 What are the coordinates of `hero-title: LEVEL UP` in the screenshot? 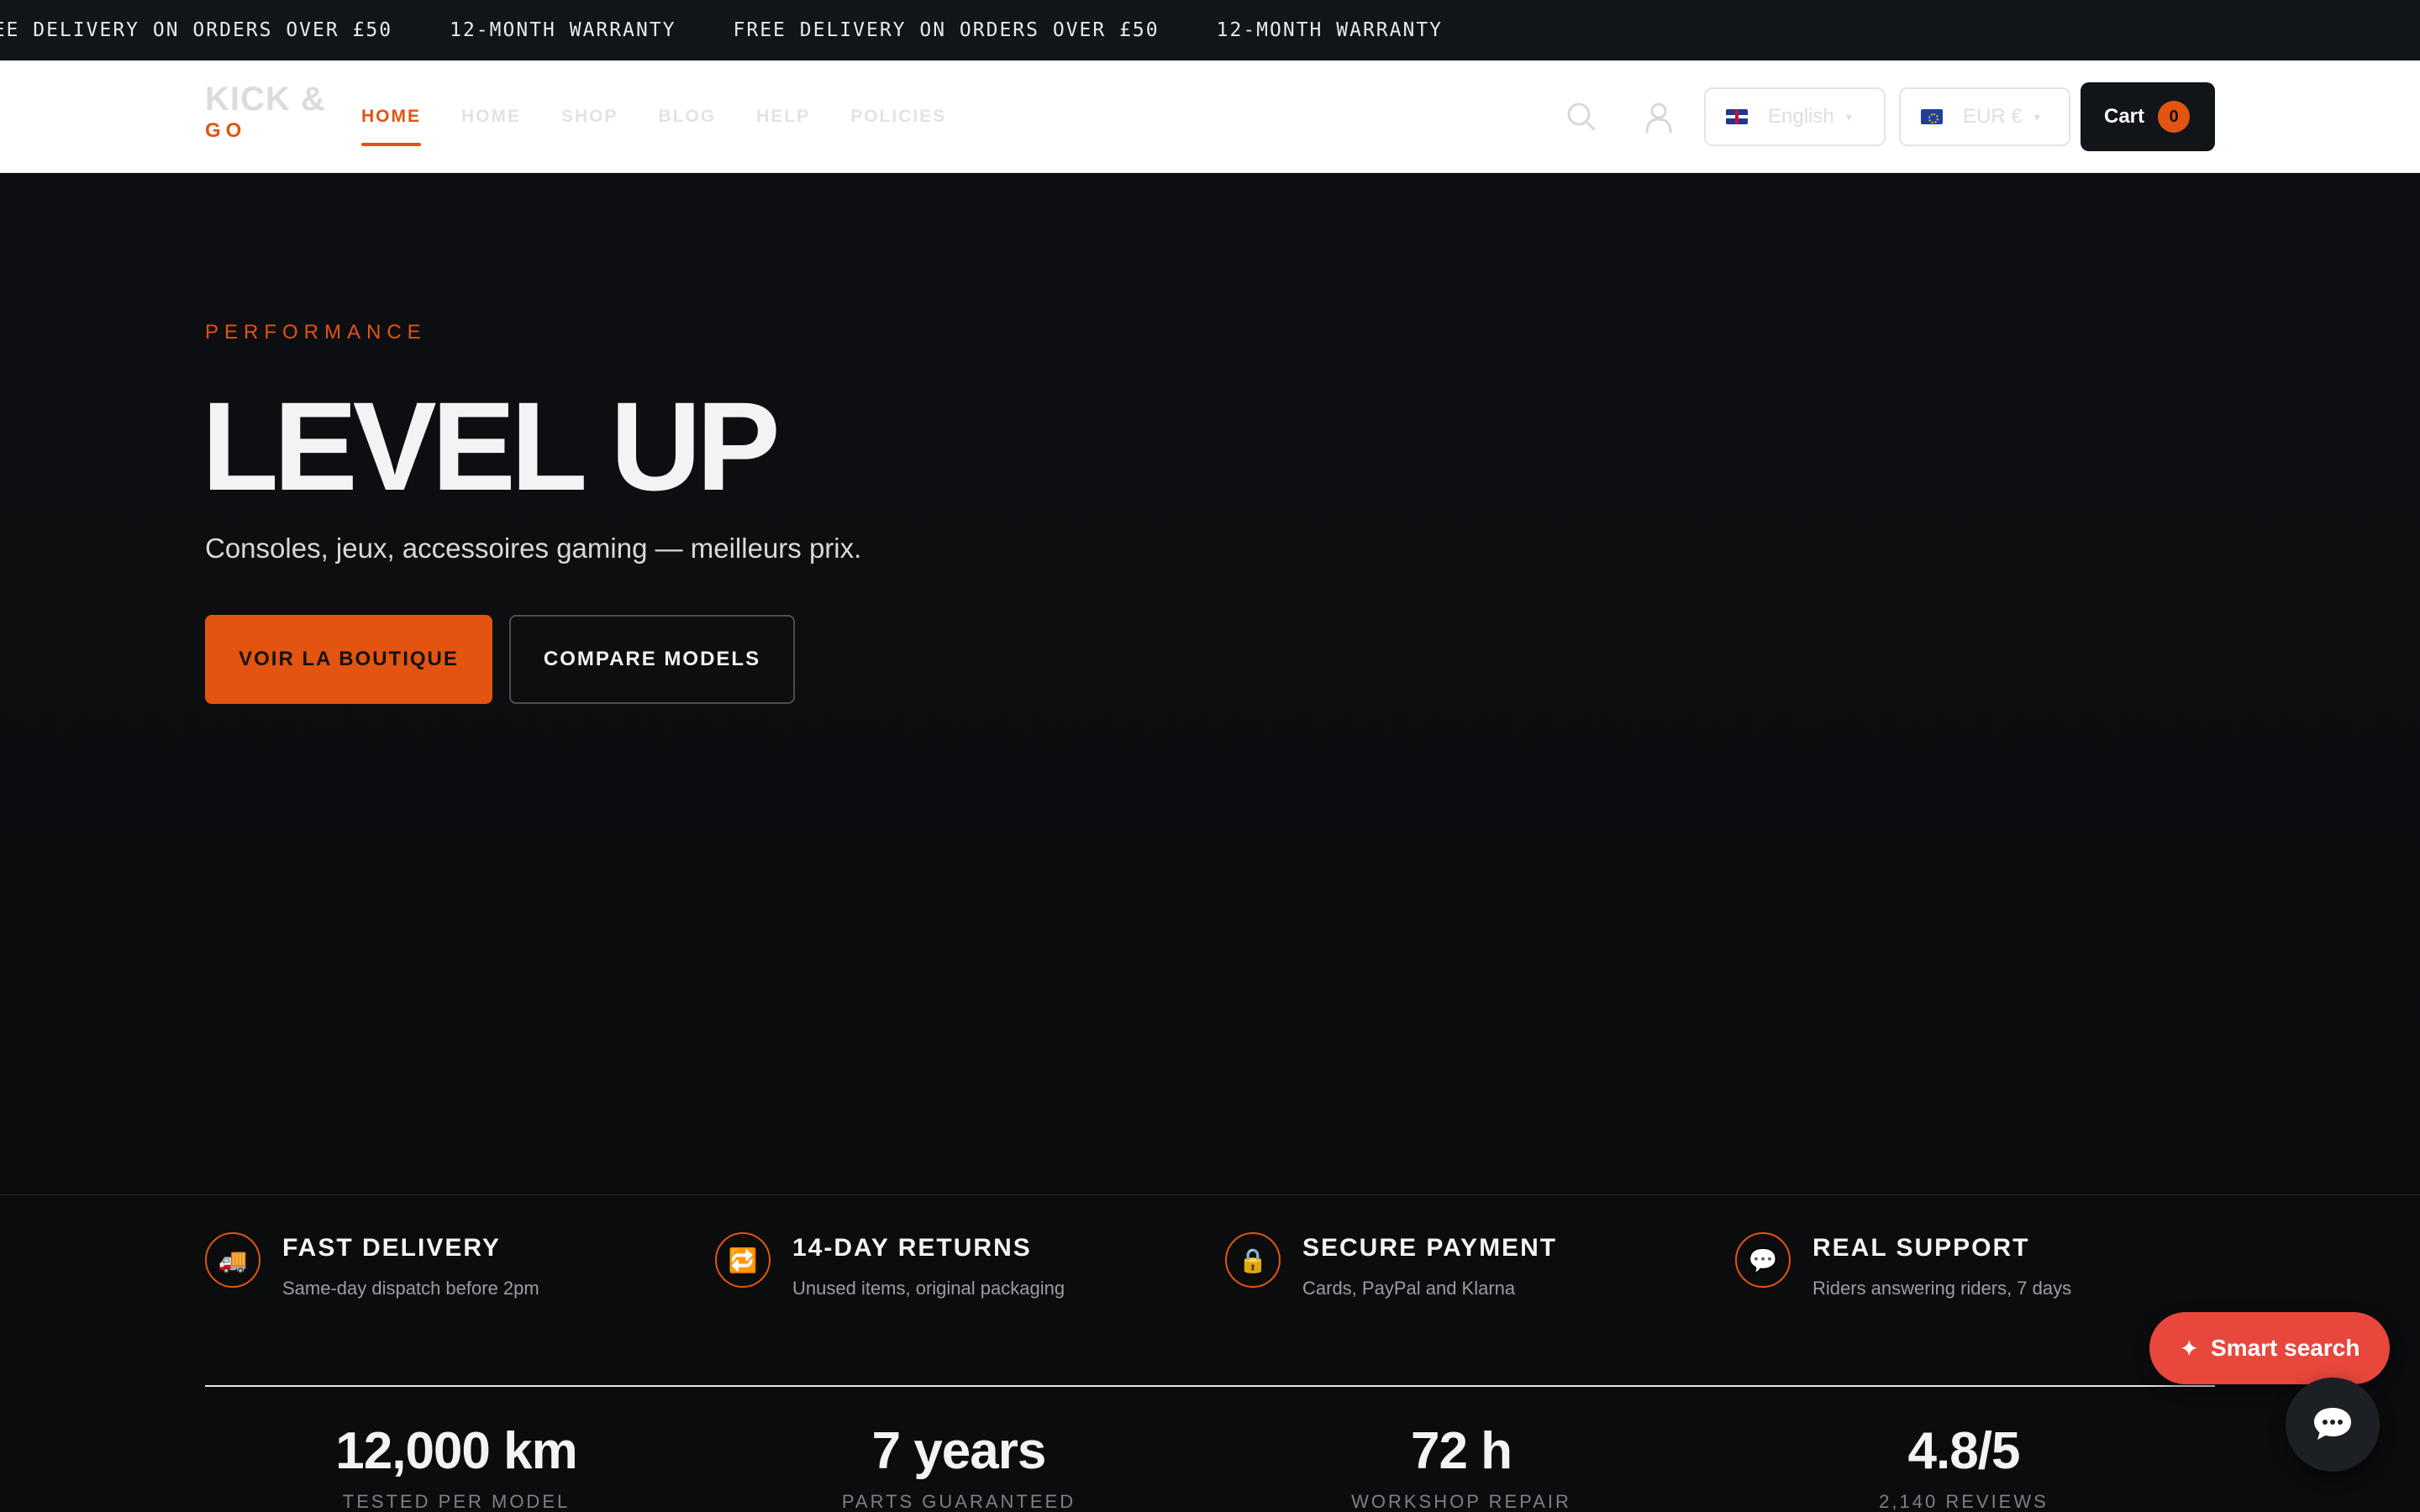 It's located at (492, 446).